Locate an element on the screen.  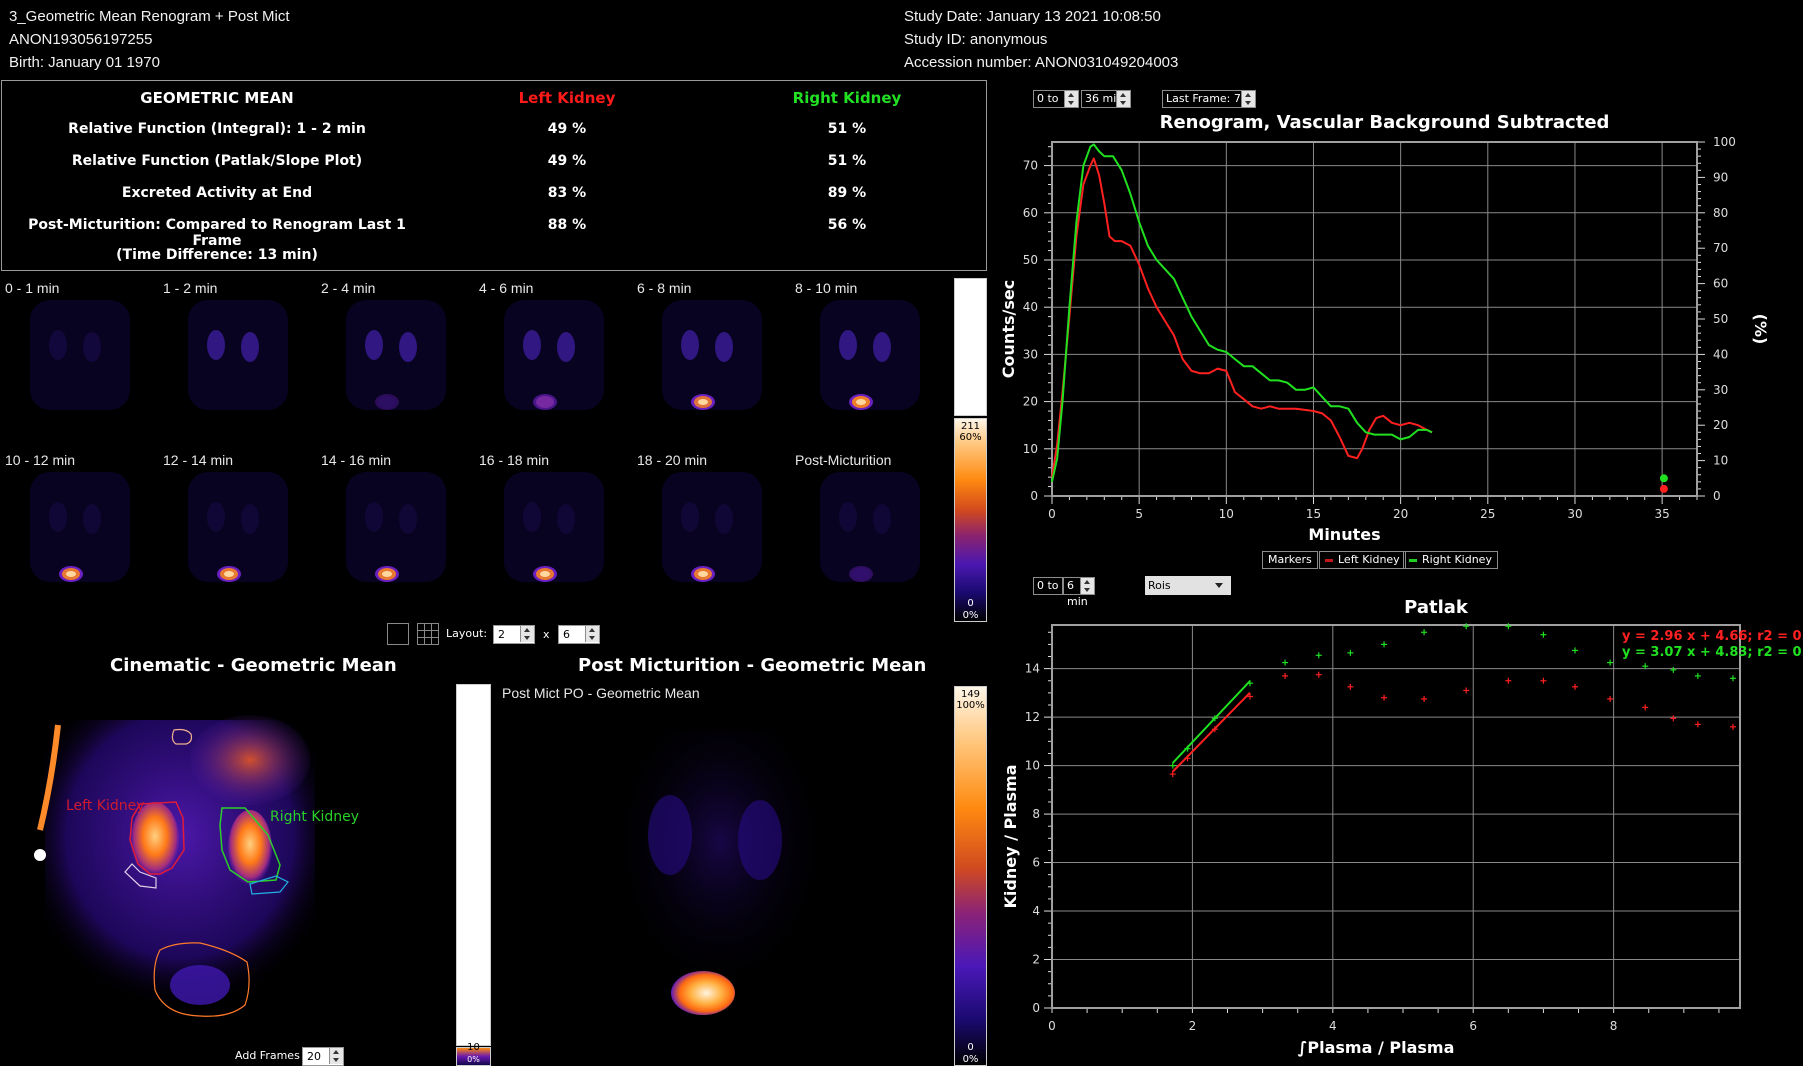
table-header-row: GEOMETRIC MEAN Left Kidney Right Kidney is located at coordinates (494, 101).